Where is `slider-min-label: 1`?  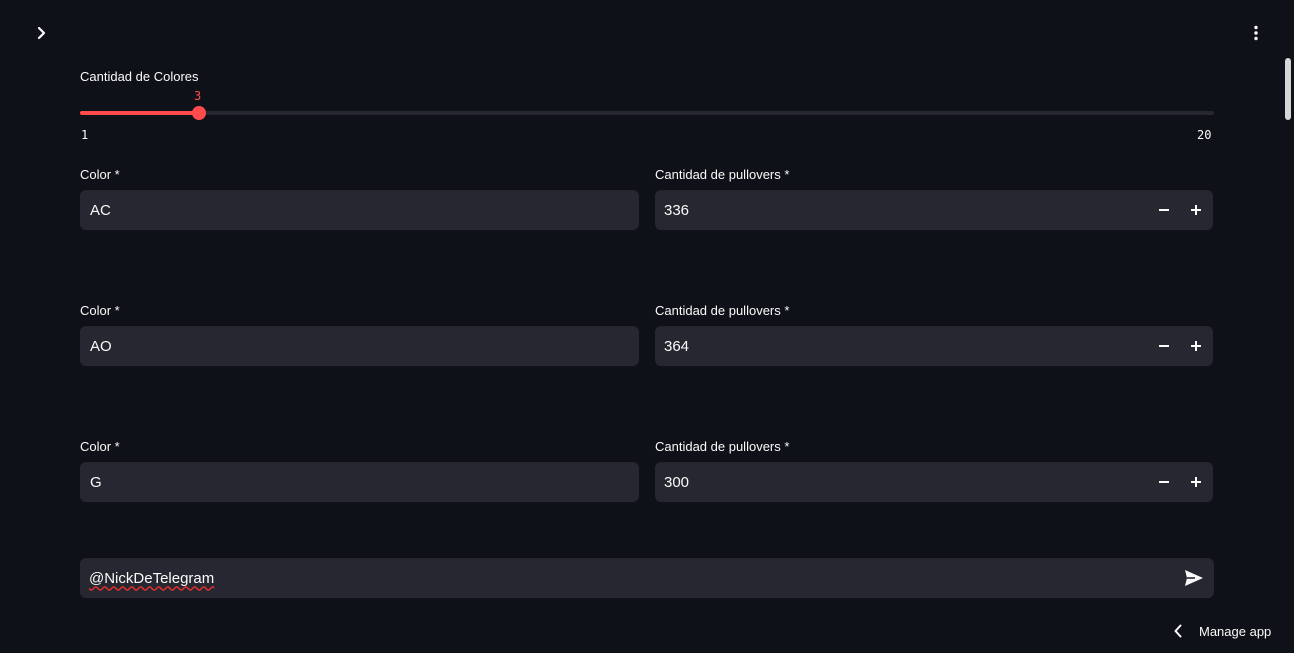 slider-min-label: 1 is located at coordinates (85, 135).